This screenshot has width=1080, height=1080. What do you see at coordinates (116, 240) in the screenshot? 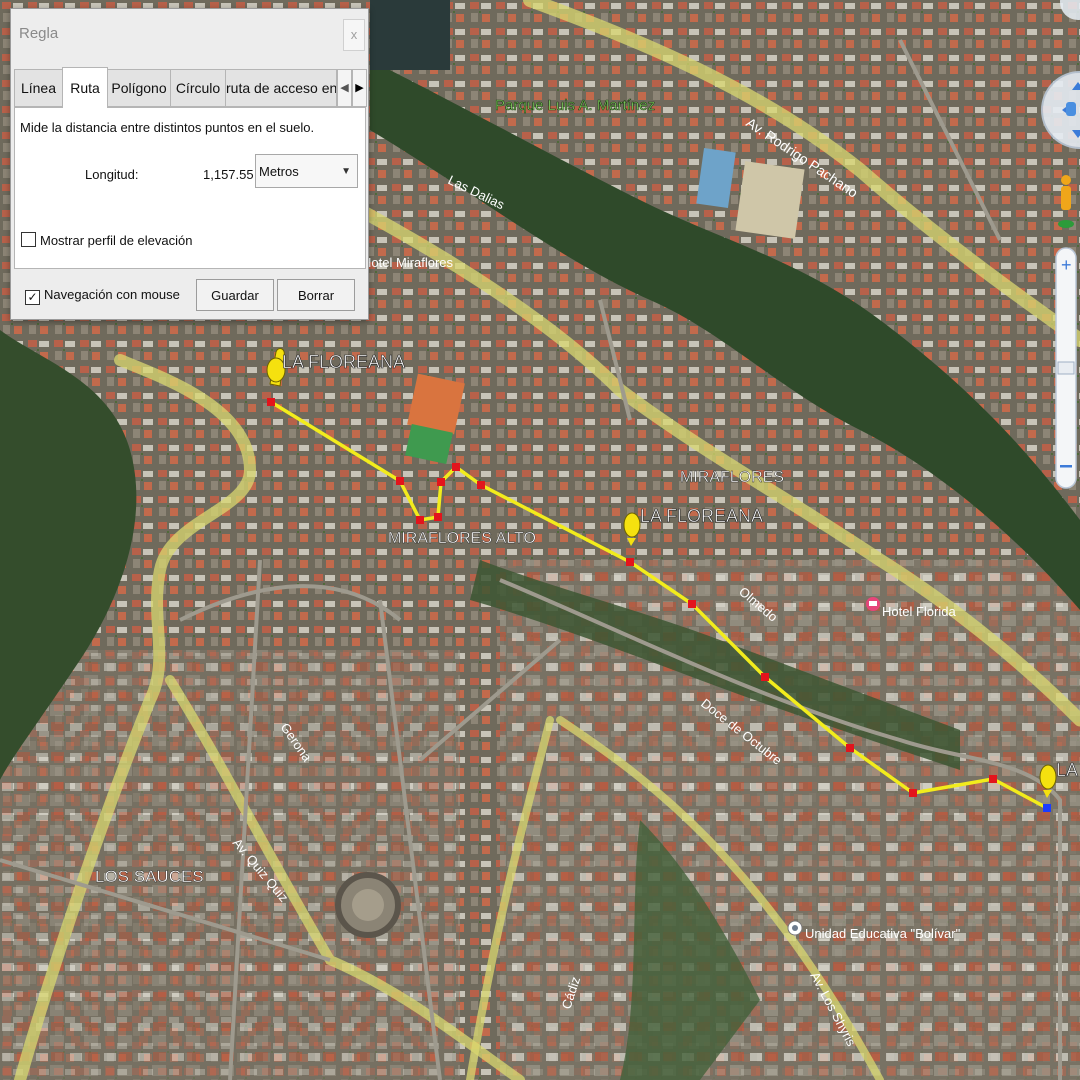
I see `elevation-checkbox-label: Mostrar perfil de elevación` at bounding box center [116, 240].